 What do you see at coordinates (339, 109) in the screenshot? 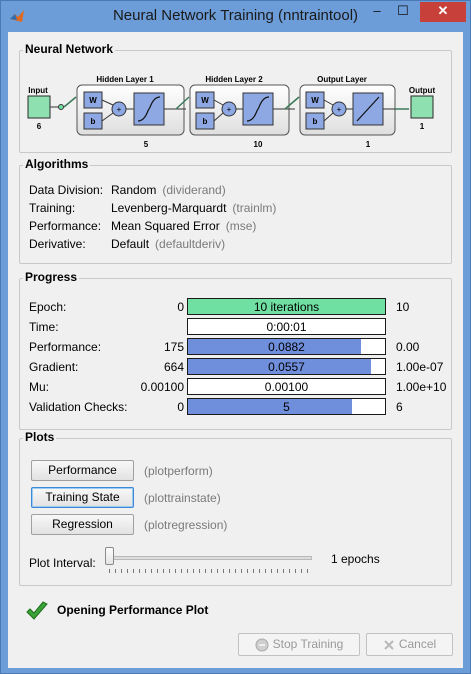
I see `output-layer-sum-label: +` at bounding box center [339, 109].